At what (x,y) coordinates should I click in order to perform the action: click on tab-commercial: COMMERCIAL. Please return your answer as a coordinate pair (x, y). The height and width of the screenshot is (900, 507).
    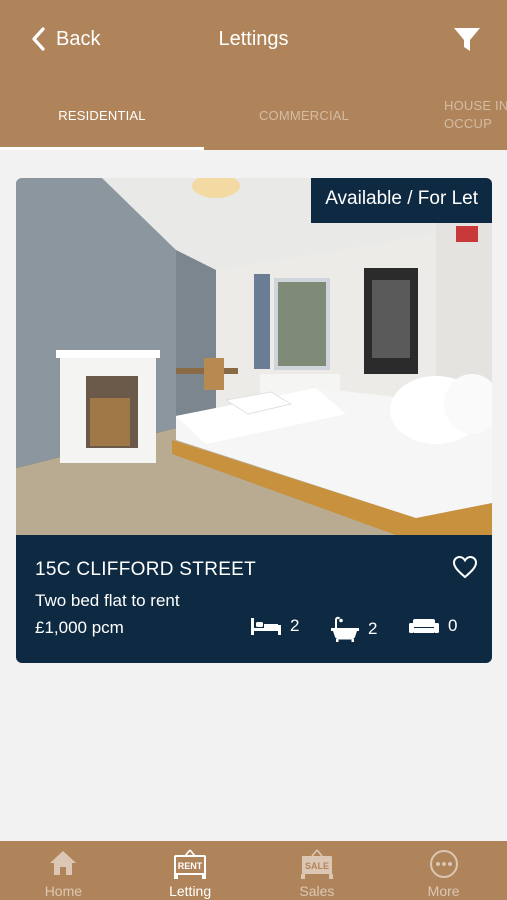
    Looking at the image, I should click on (304, 120).